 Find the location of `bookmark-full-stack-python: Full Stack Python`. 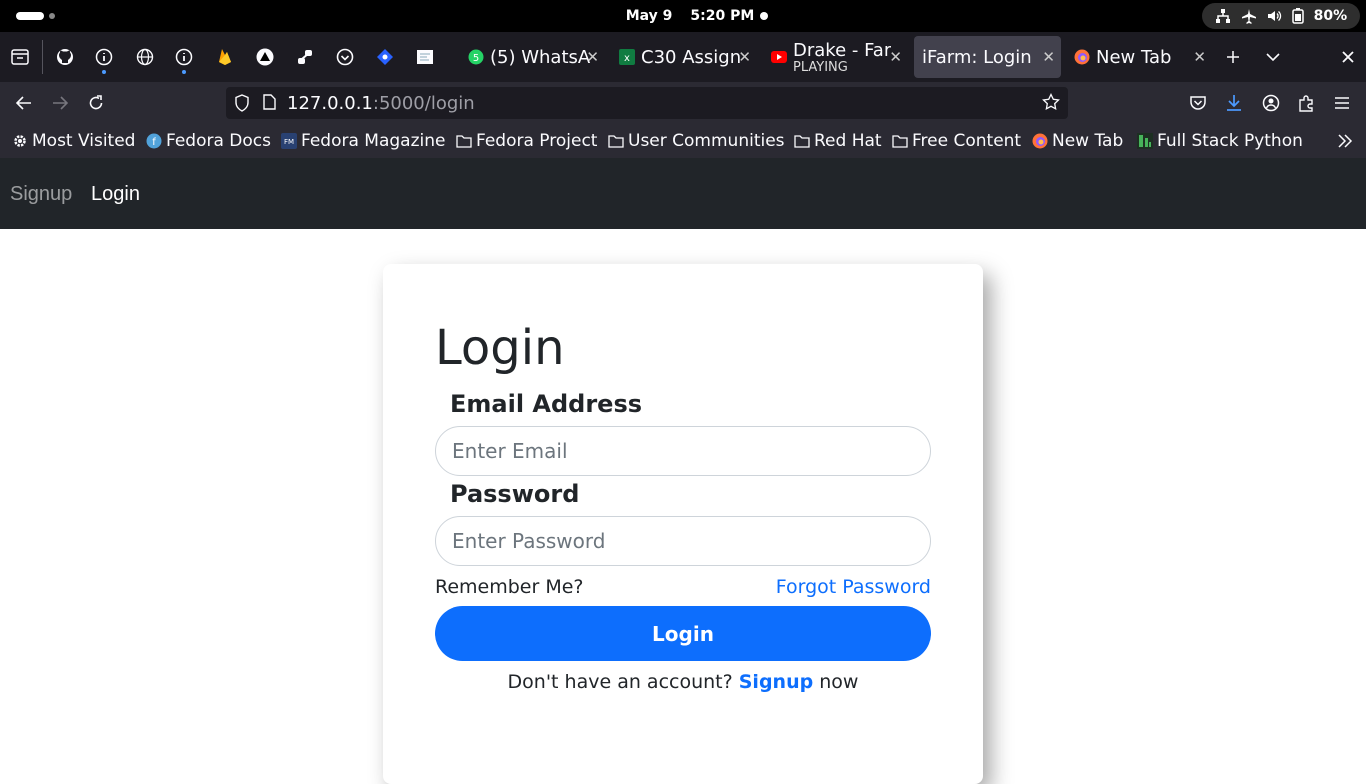

bookmark-full-stack-python: Full Stack Python is located at coordinates (1220, 141).